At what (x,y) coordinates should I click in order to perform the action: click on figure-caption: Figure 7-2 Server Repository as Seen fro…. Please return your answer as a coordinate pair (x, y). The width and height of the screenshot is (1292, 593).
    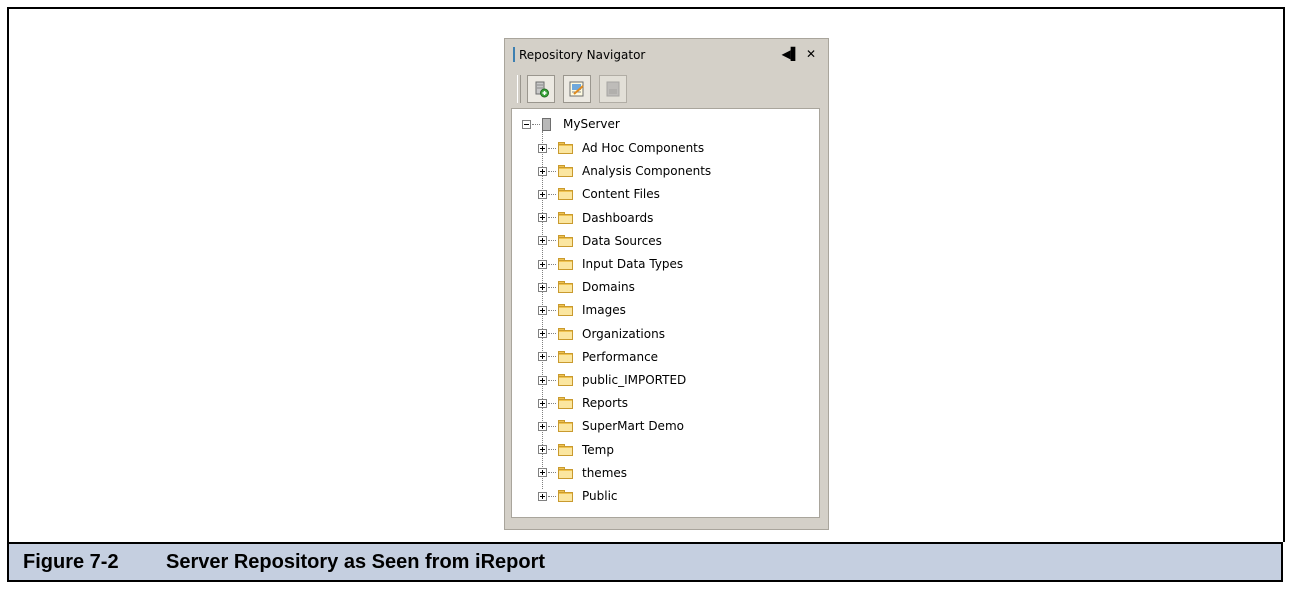
    Looking at the image, I should click on (645, 562).